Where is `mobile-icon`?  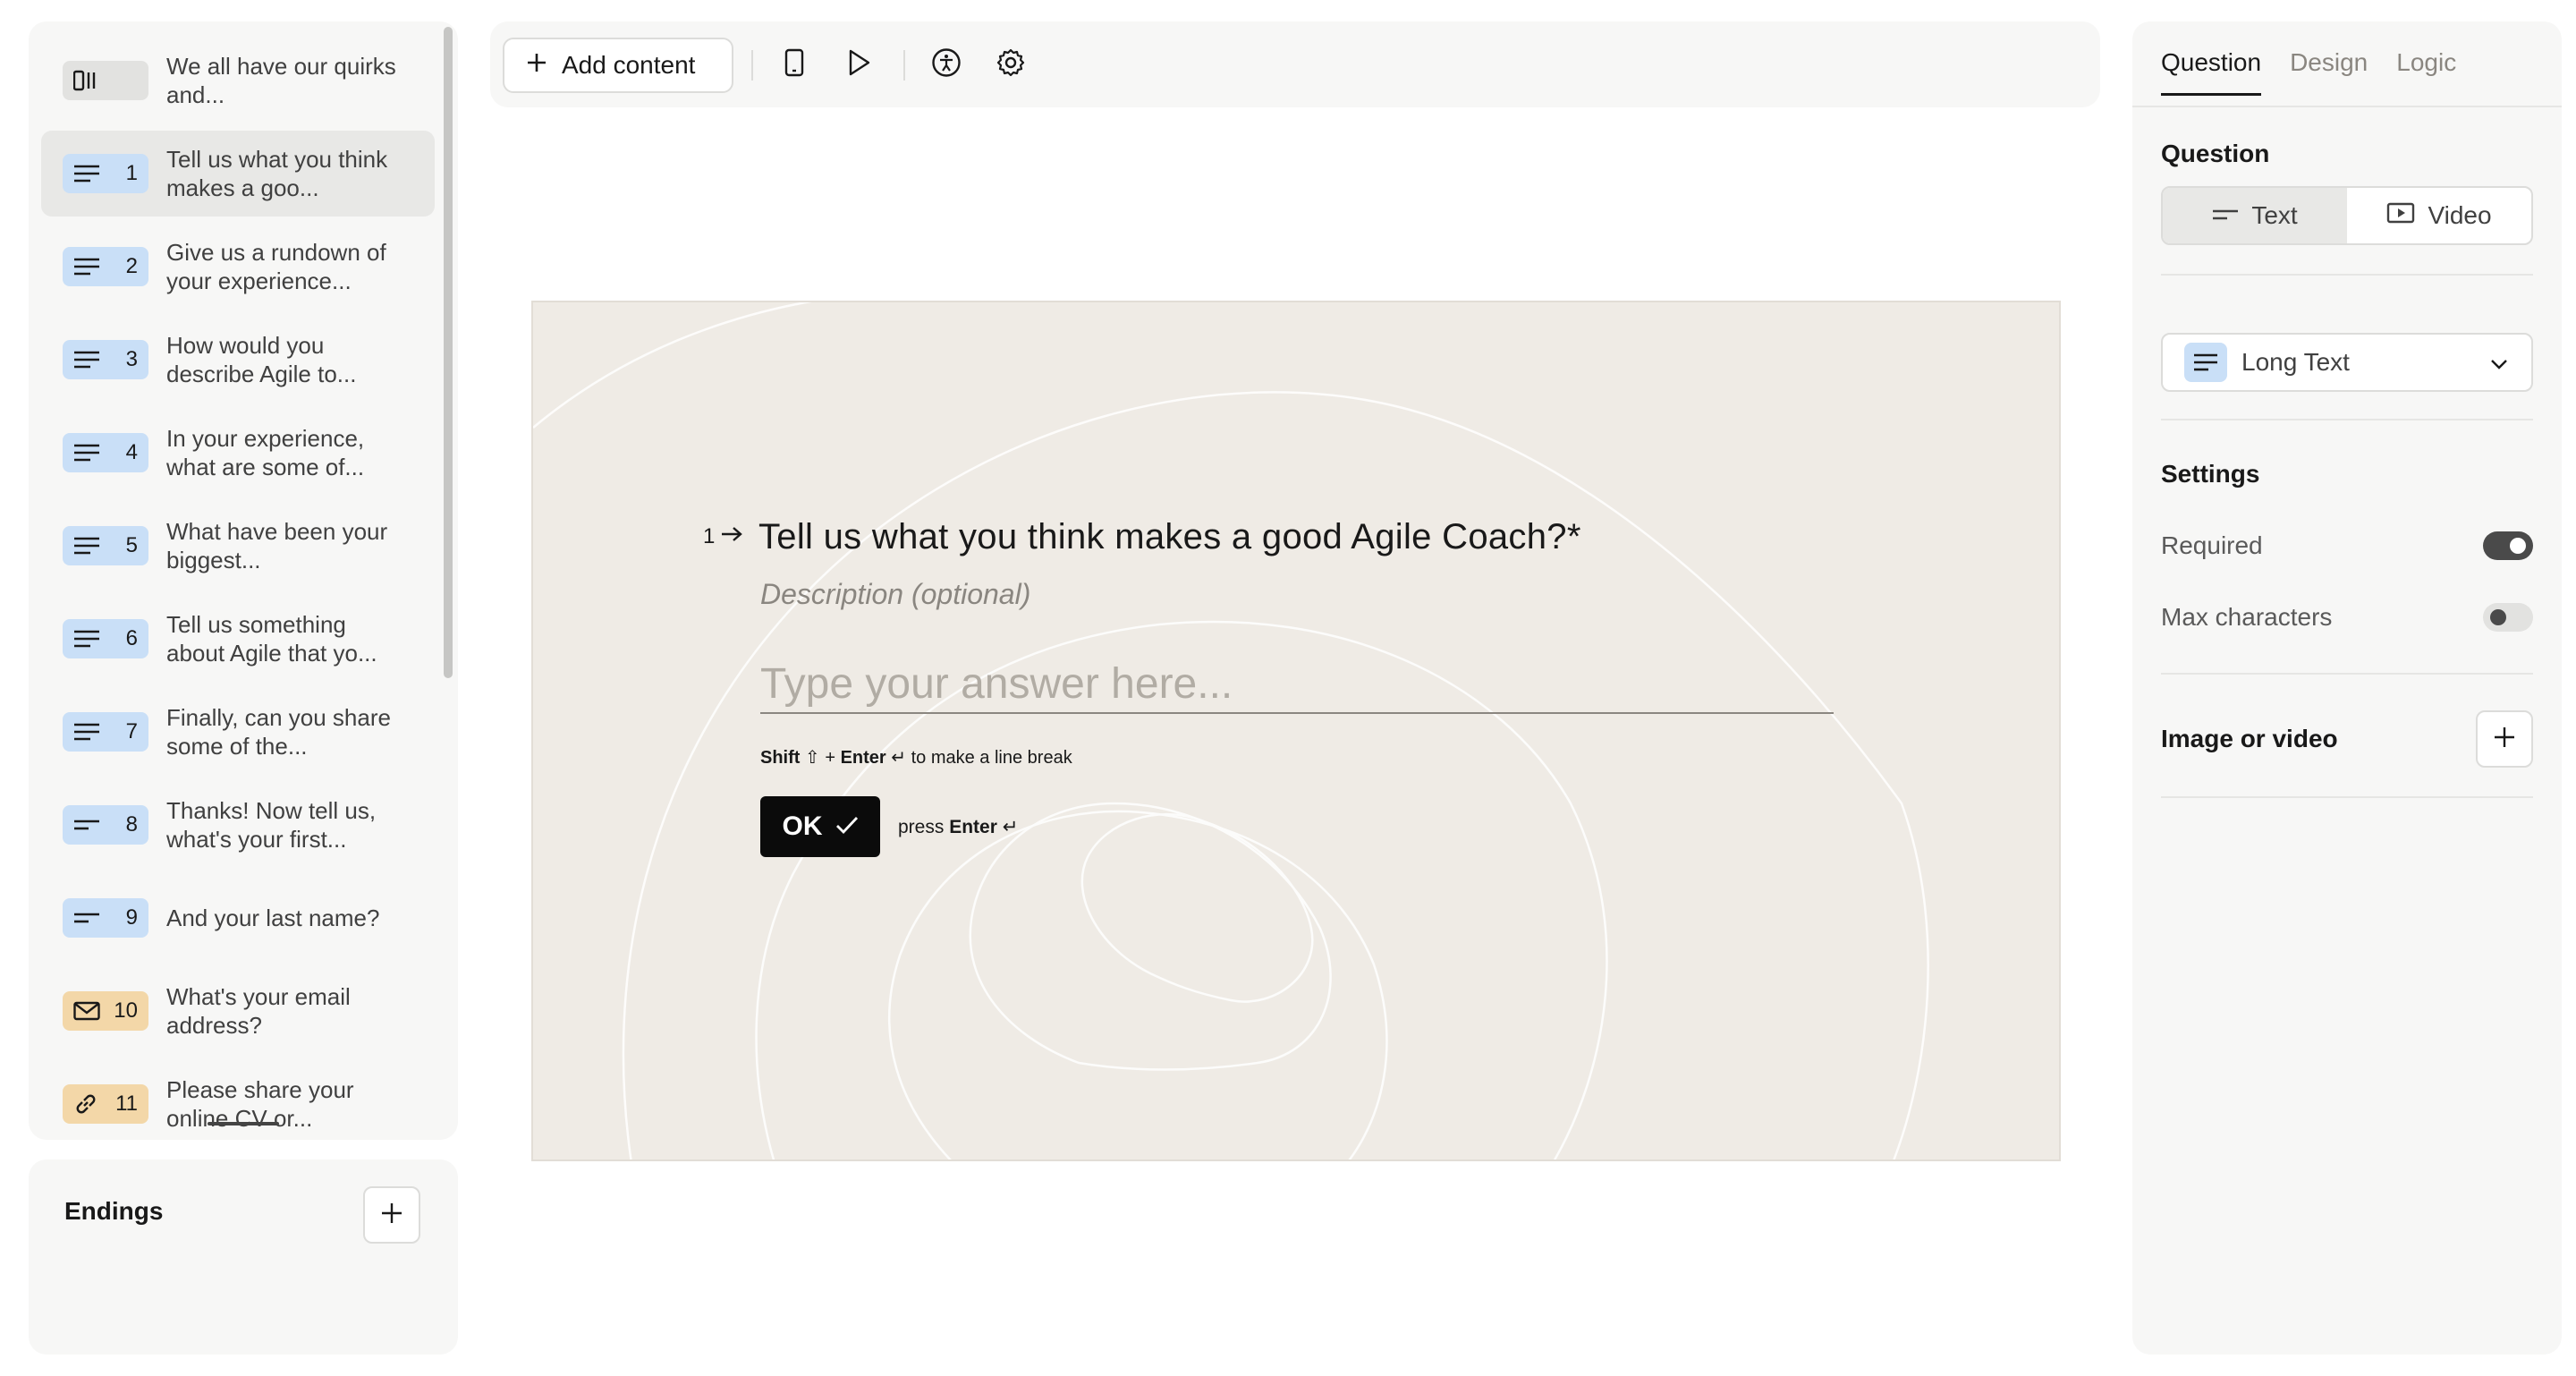 mobile-icon is located at coordinates (794, 64).